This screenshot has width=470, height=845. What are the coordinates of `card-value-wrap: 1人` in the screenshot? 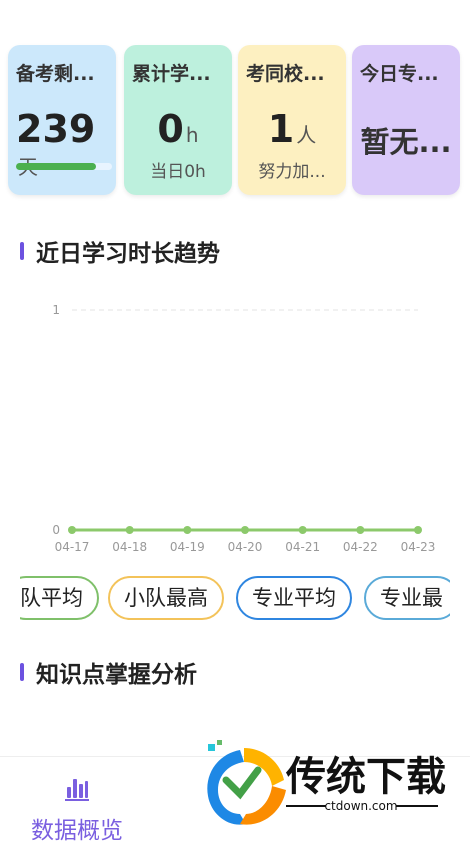 It's located at (292, 129).